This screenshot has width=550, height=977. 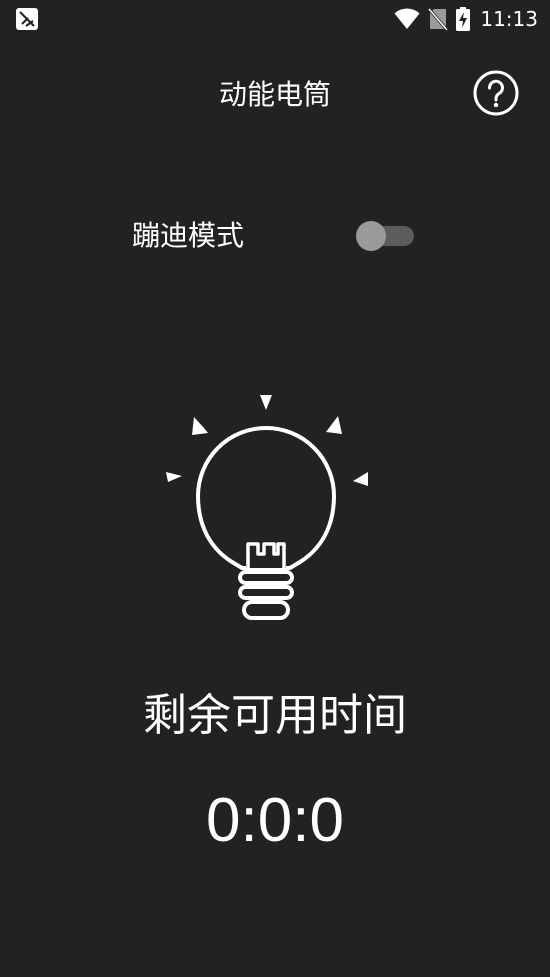 I want to click on status-time: 11:13, so click(x=509, y=19).